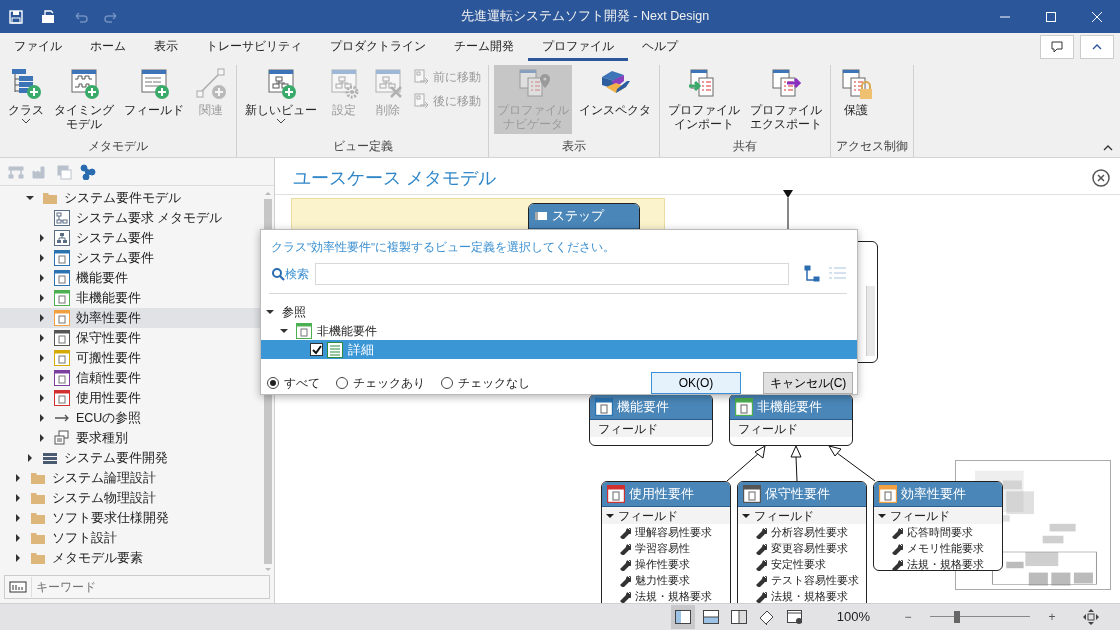  What do you see at coordinates (131, 418) in the screenshot?
I see `tree-item: ECUの参照` at bounding box center [131, 418].